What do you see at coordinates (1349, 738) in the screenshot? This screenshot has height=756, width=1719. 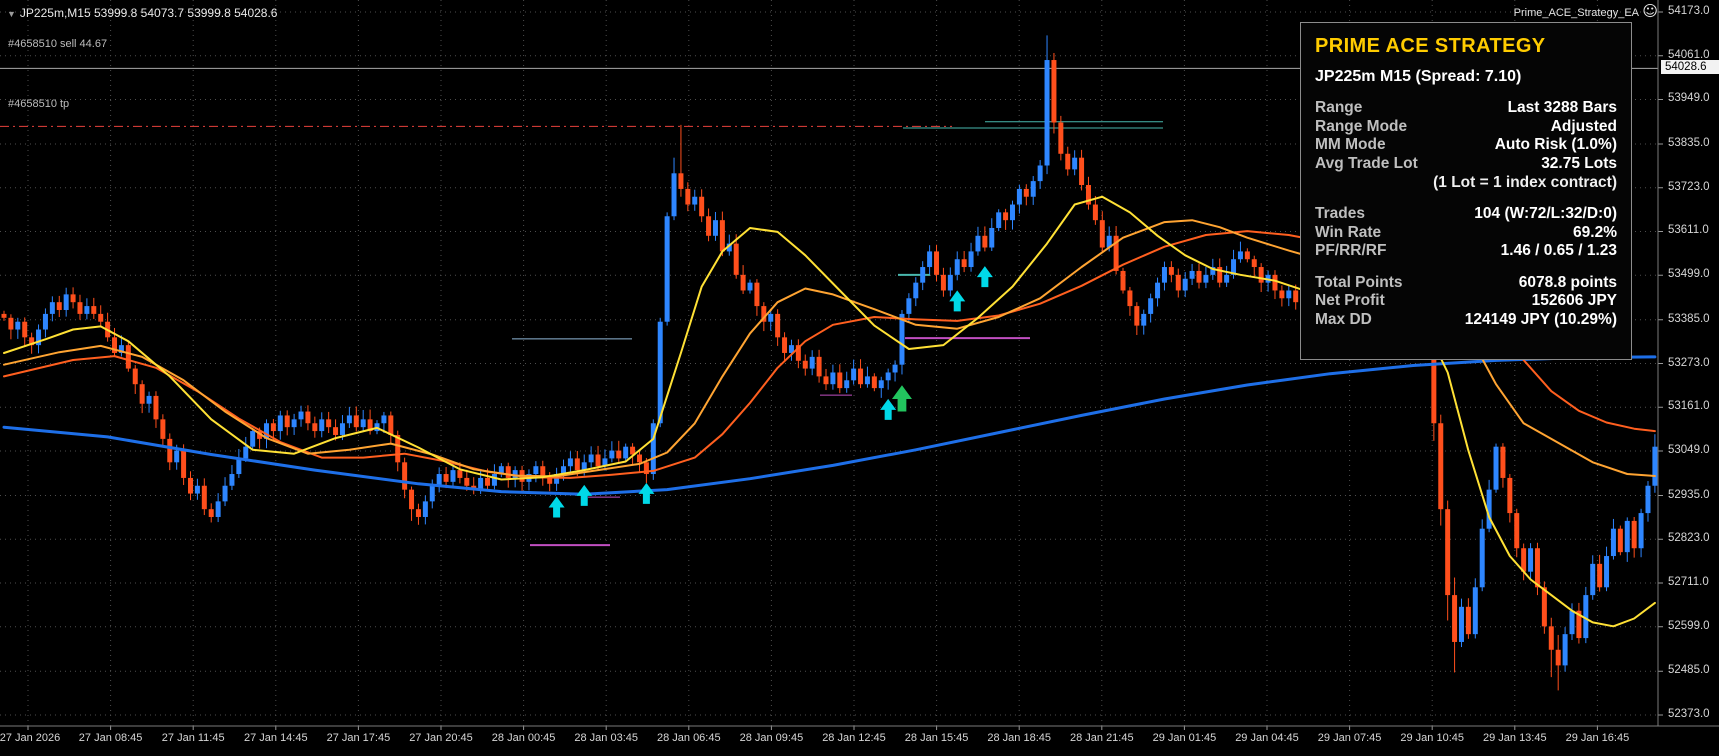 I see `time-axis-label: 29 Jan 07:45` at bounding box center [1349, 738].